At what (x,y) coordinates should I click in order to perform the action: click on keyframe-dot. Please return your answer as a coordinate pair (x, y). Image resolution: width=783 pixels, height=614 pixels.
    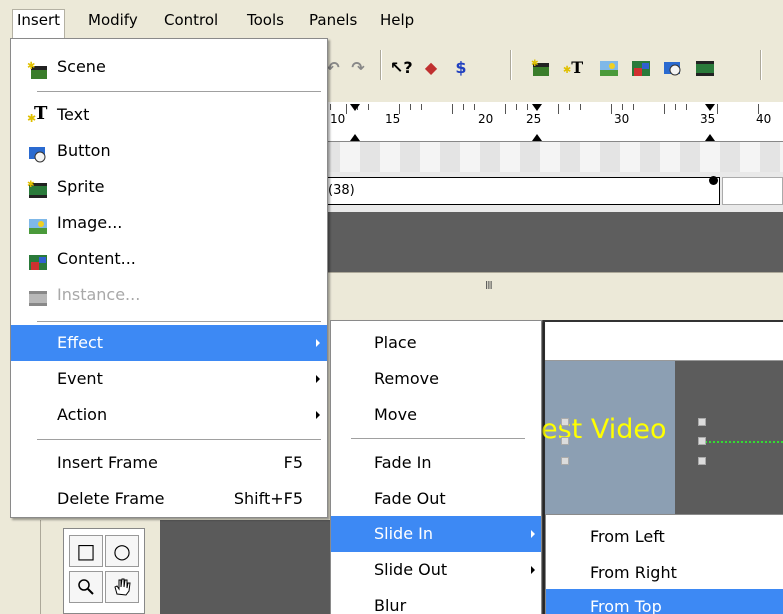
    Looking at the image, I should click on (713, 180).